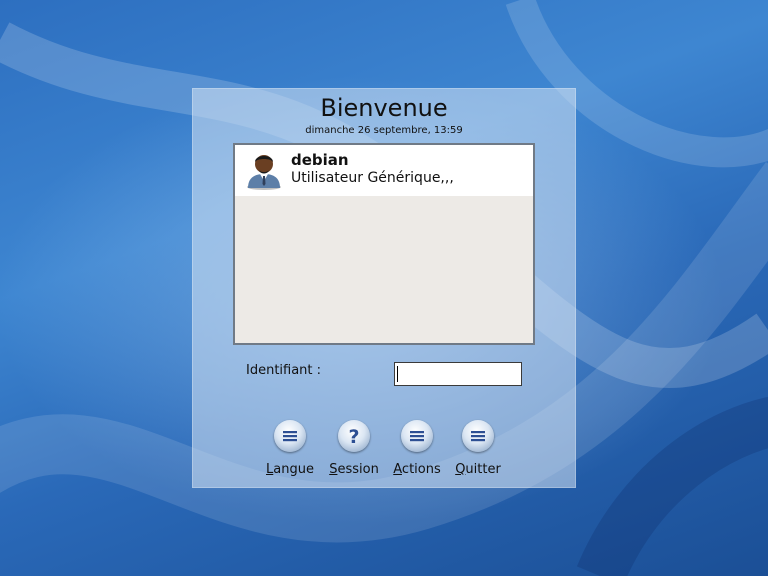 Image resolution: width=768 pixels, height=576 pixels. What do you see at coordinates (264, 172) in the screenshot?
I see `user-avatar-icon` at bounding box center [264, 172].